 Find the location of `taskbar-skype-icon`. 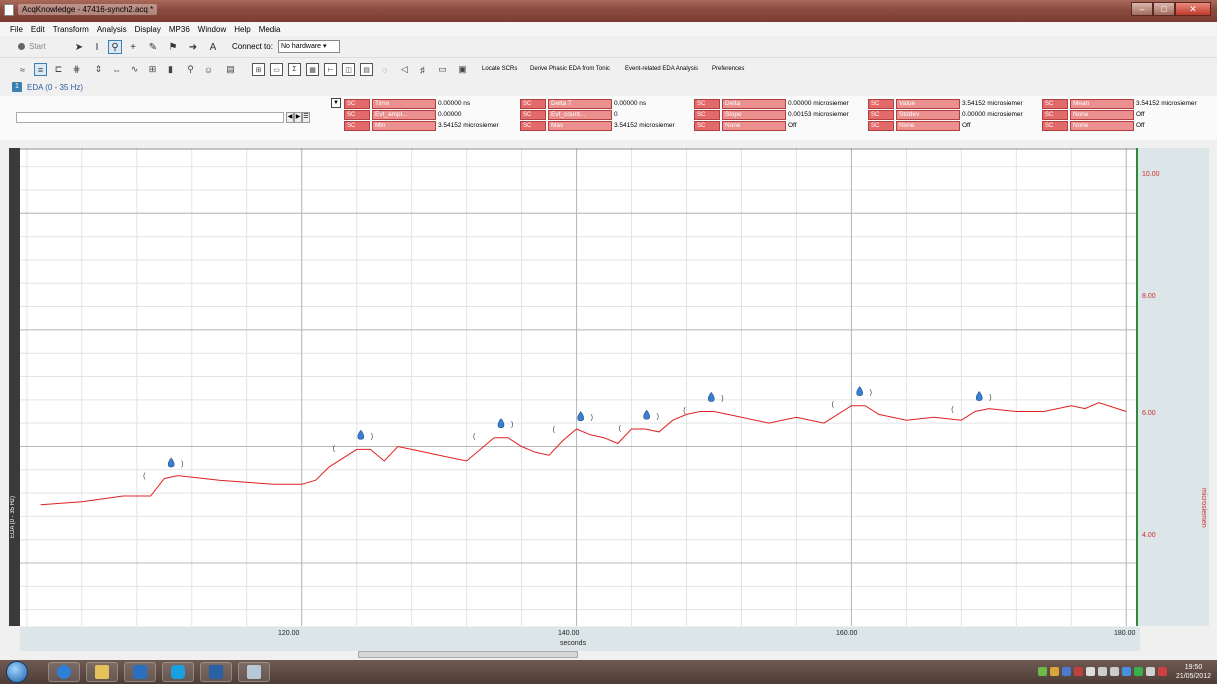

taskbar-skype-icon is located at coordinates (178, 672).